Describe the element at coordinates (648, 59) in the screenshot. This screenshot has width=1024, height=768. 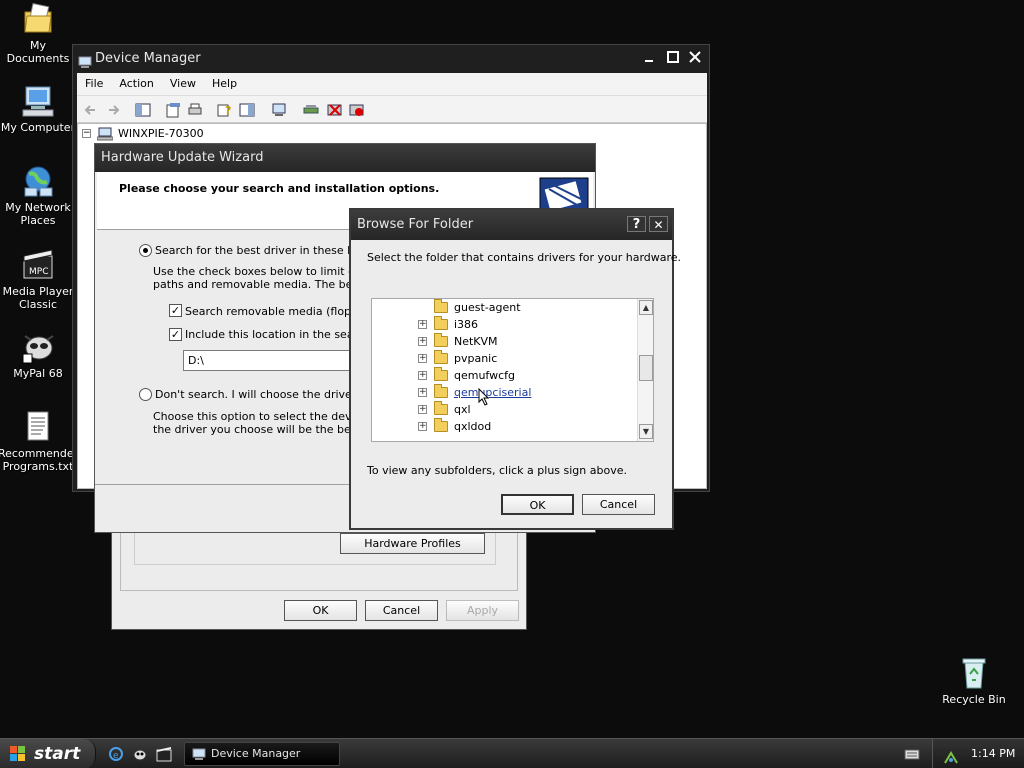
I see `minimize-button` at that location.